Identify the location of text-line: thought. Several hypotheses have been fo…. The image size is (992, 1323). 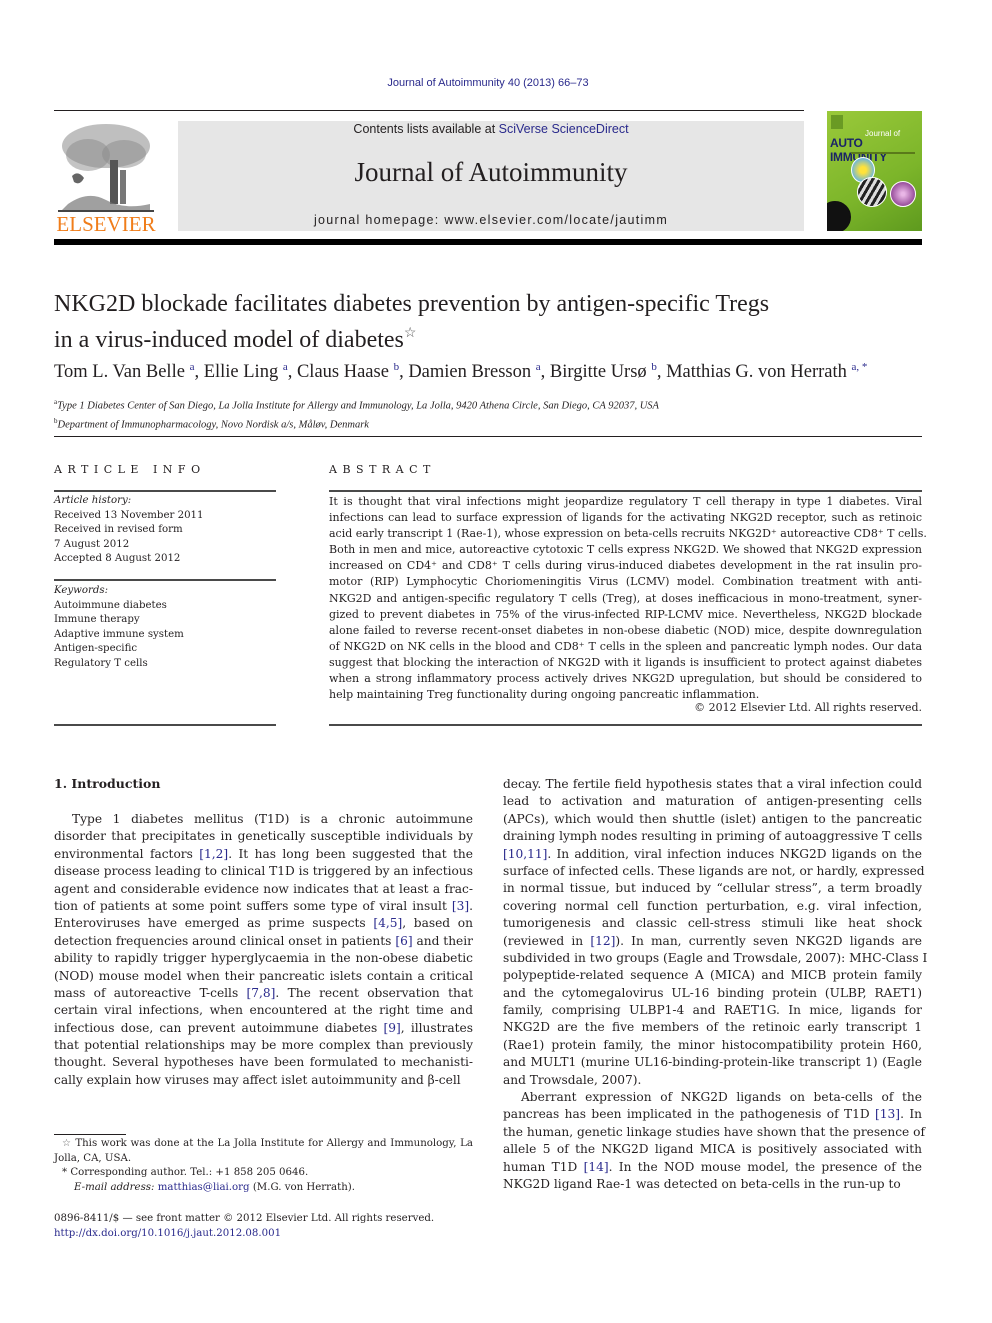
(263, 1062).